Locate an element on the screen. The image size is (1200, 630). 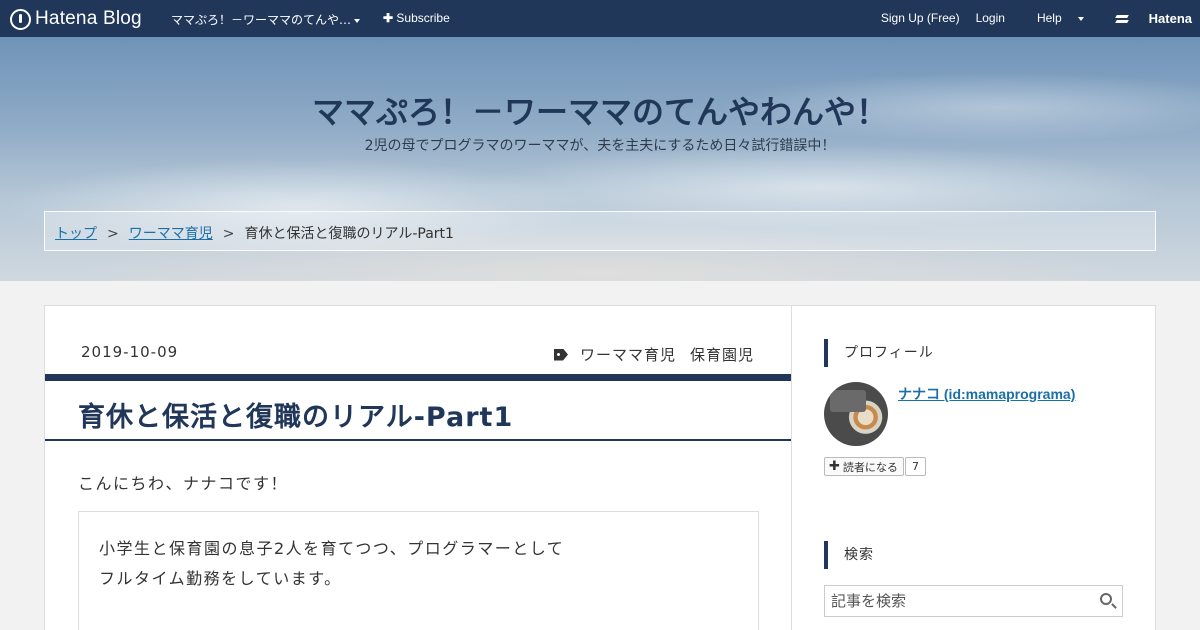
search-heading: 検索 is located at coordinates (974, 555).